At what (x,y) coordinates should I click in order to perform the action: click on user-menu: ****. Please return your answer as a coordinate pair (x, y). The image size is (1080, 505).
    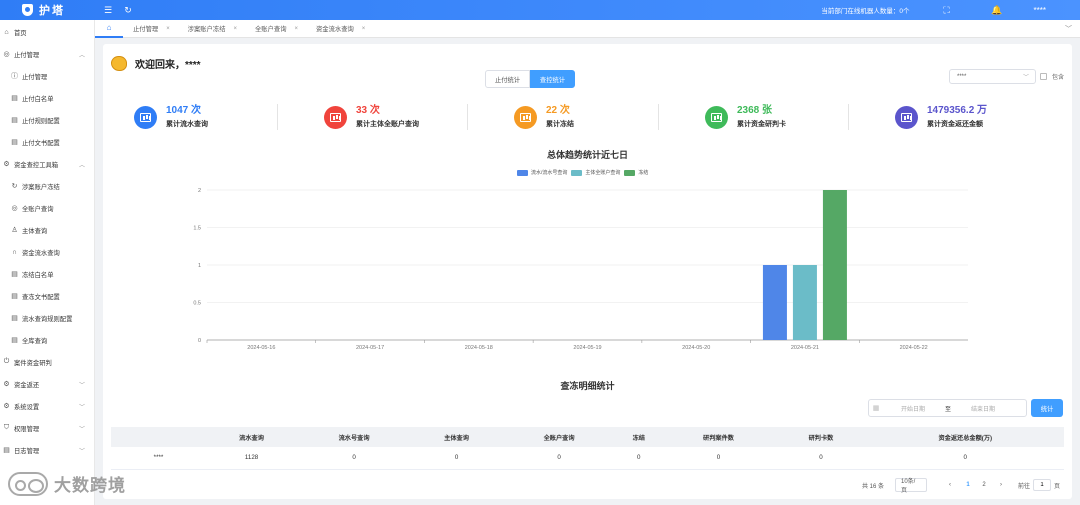
    Looking at the image, I should click on (1040, 10).